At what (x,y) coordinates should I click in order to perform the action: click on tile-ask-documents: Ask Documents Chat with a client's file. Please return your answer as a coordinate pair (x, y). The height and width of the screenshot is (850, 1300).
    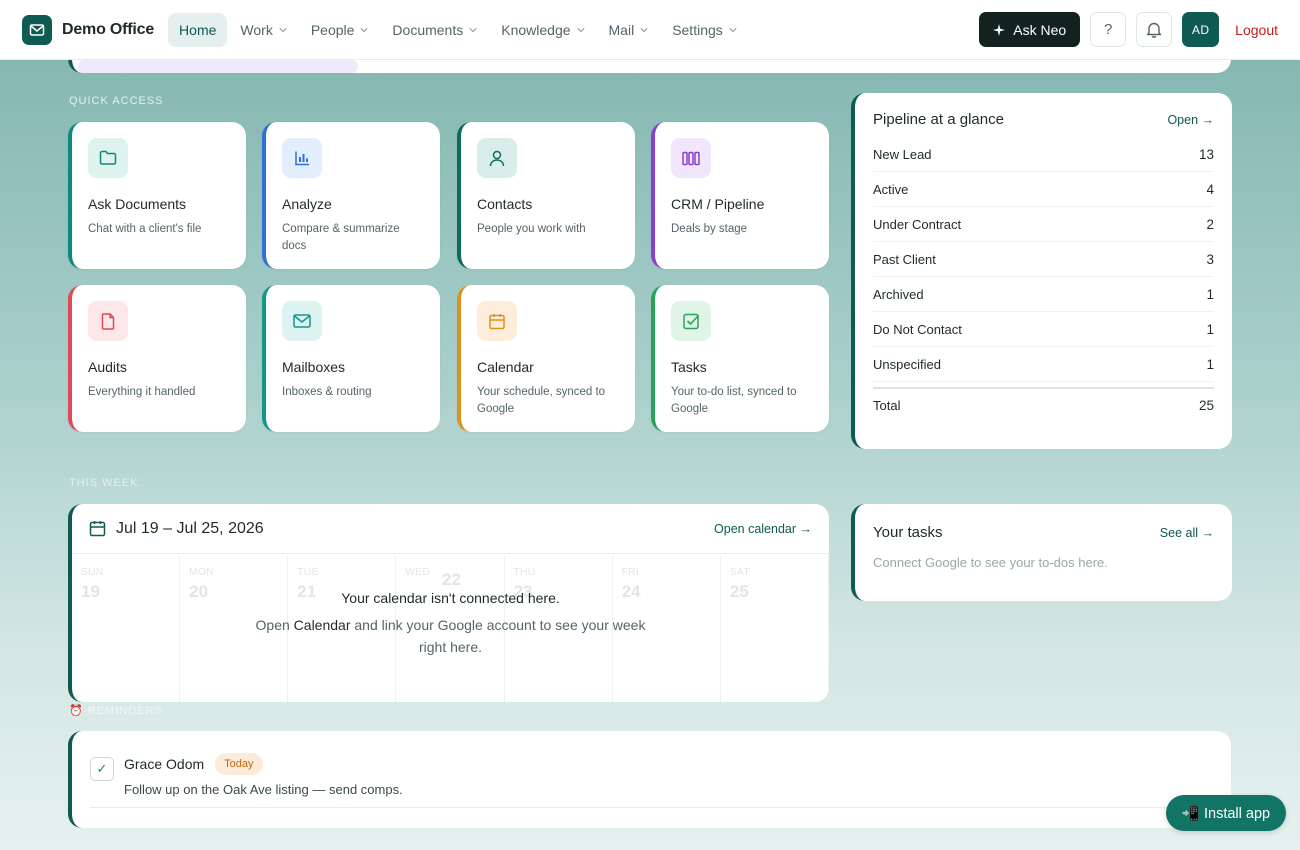
    Looking at the image, I should click on (157, 195).